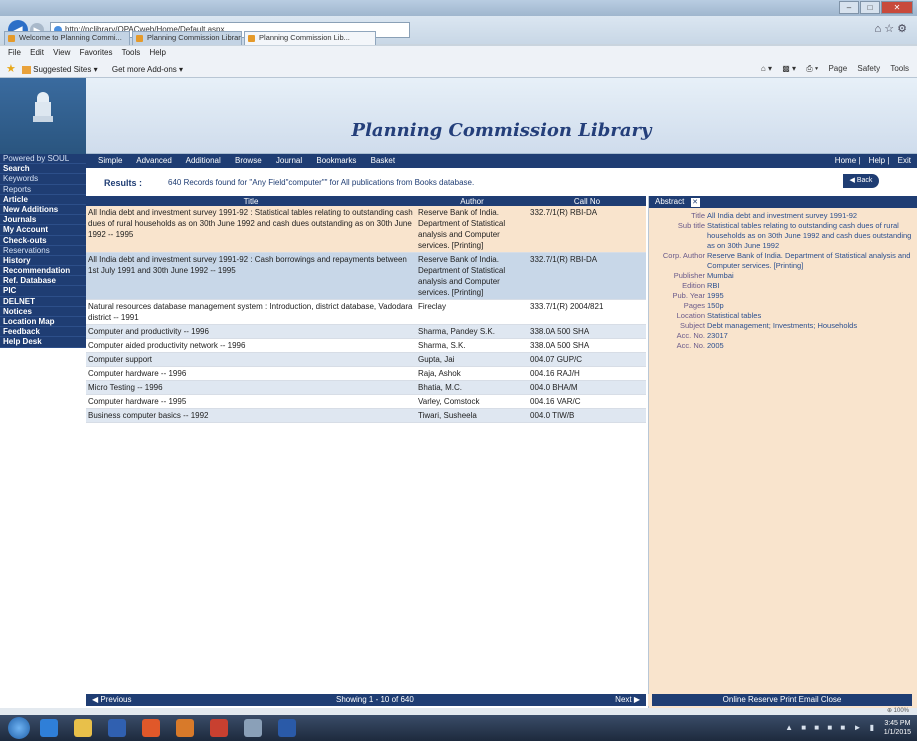  I want to click on tab-advanced: Advanced, so click(154, 160).